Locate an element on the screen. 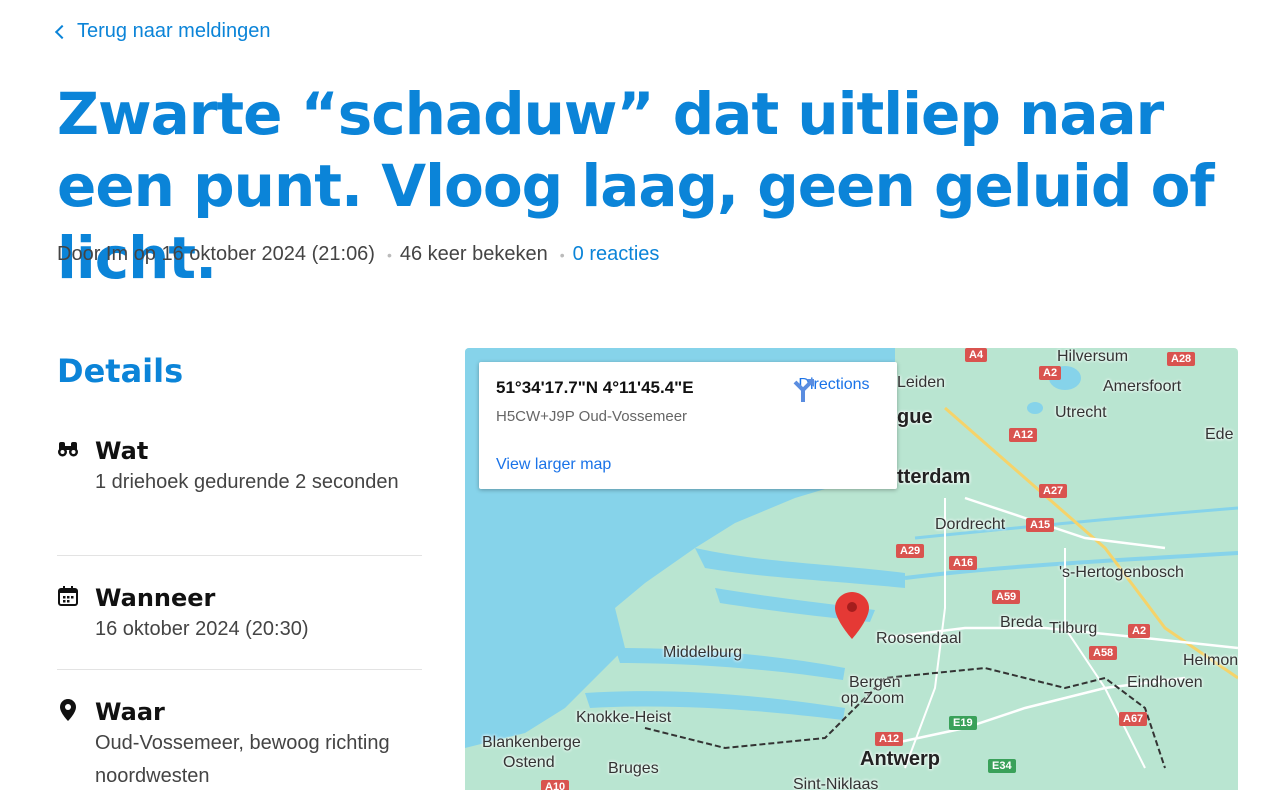 The image size is (1268, 790). detail-label: Waar is located at coordinates (130, 712).